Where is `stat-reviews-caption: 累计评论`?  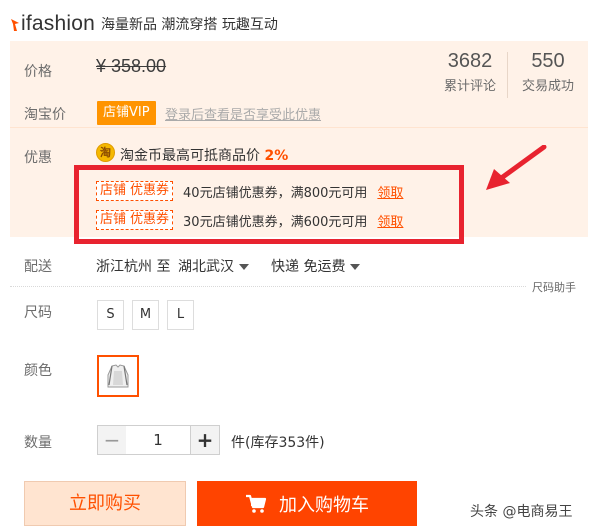 stat-reviews-caption: 累计评论 is located at coordinates (469, 86).